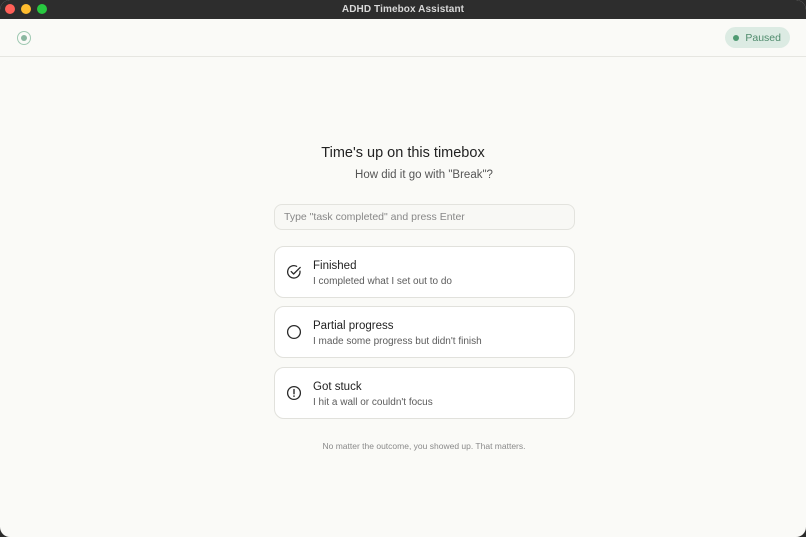  Describe the element at coordinates (294, 332) in the screenshot. I see `empty-circle-icon` at that location.